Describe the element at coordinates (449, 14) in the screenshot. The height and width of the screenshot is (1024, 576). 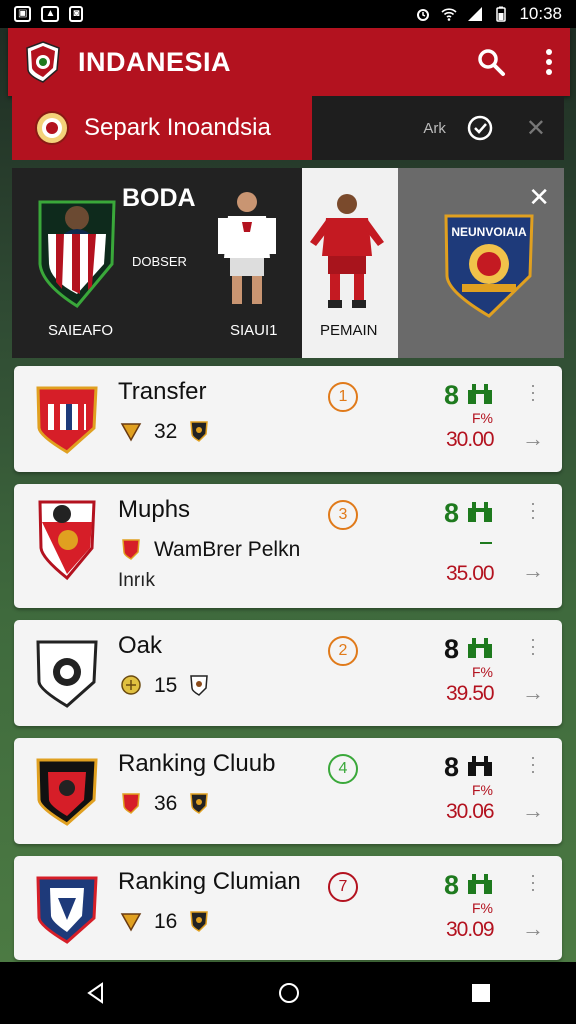
I see `wifi-icon` at that location.